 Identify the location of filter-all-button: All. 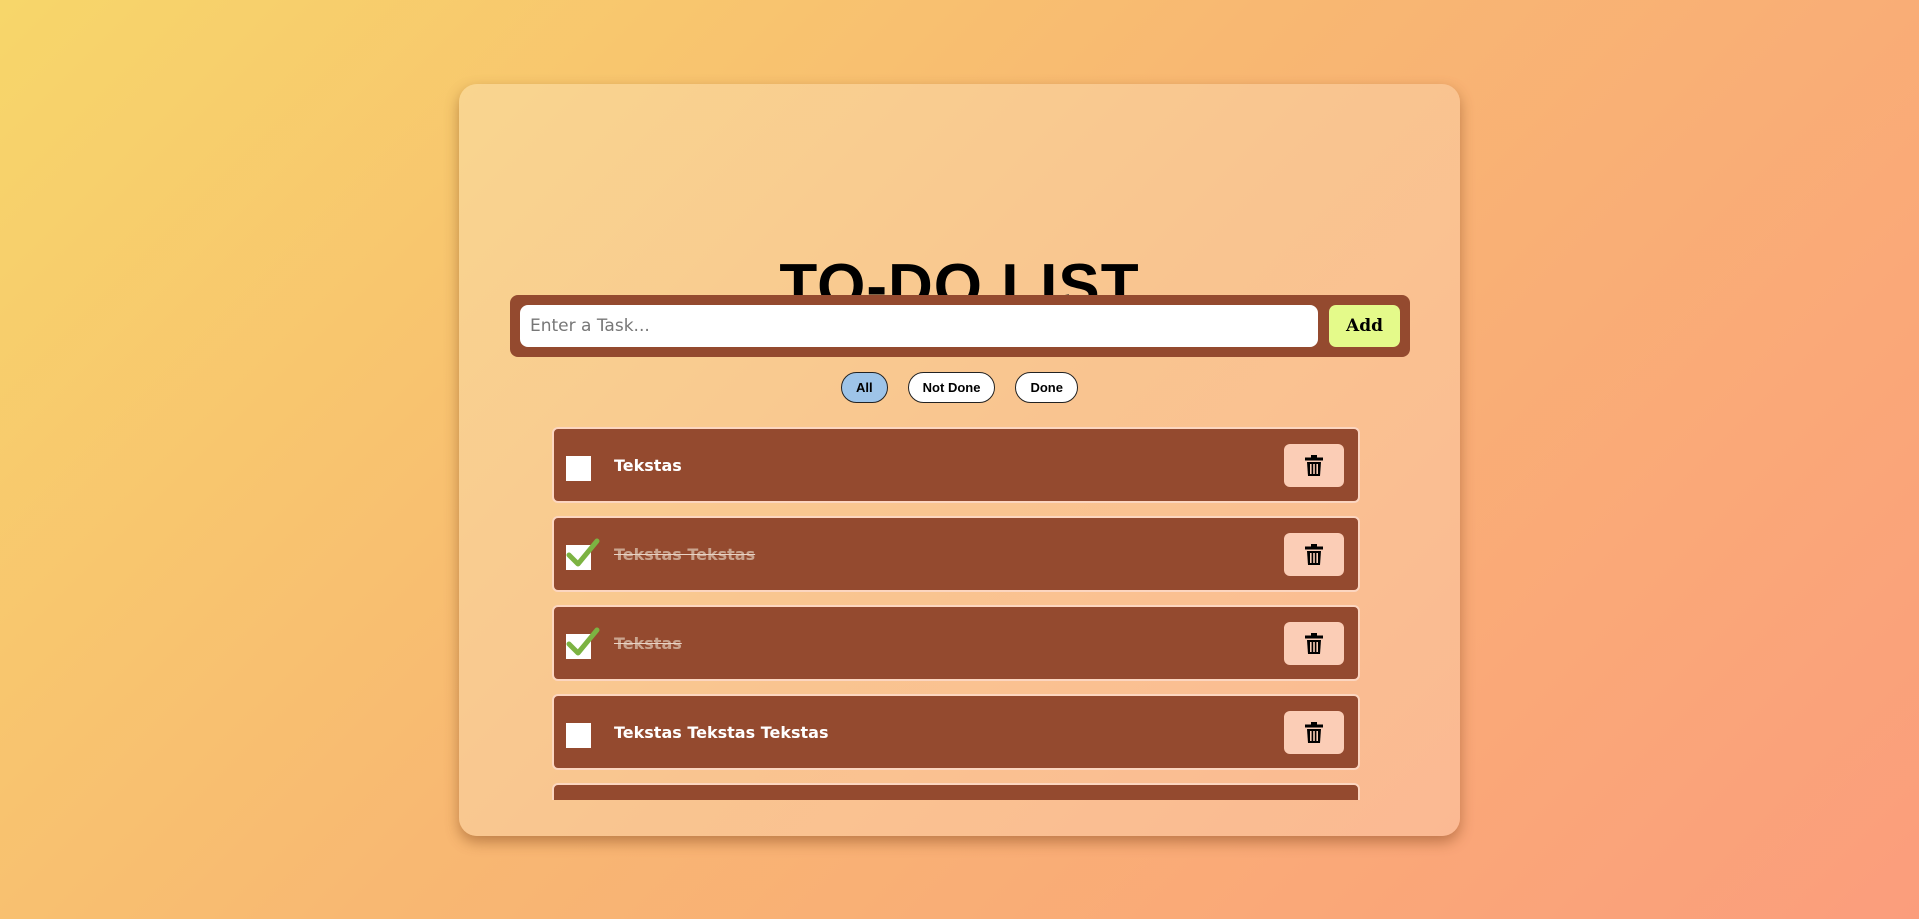
(864, 387).